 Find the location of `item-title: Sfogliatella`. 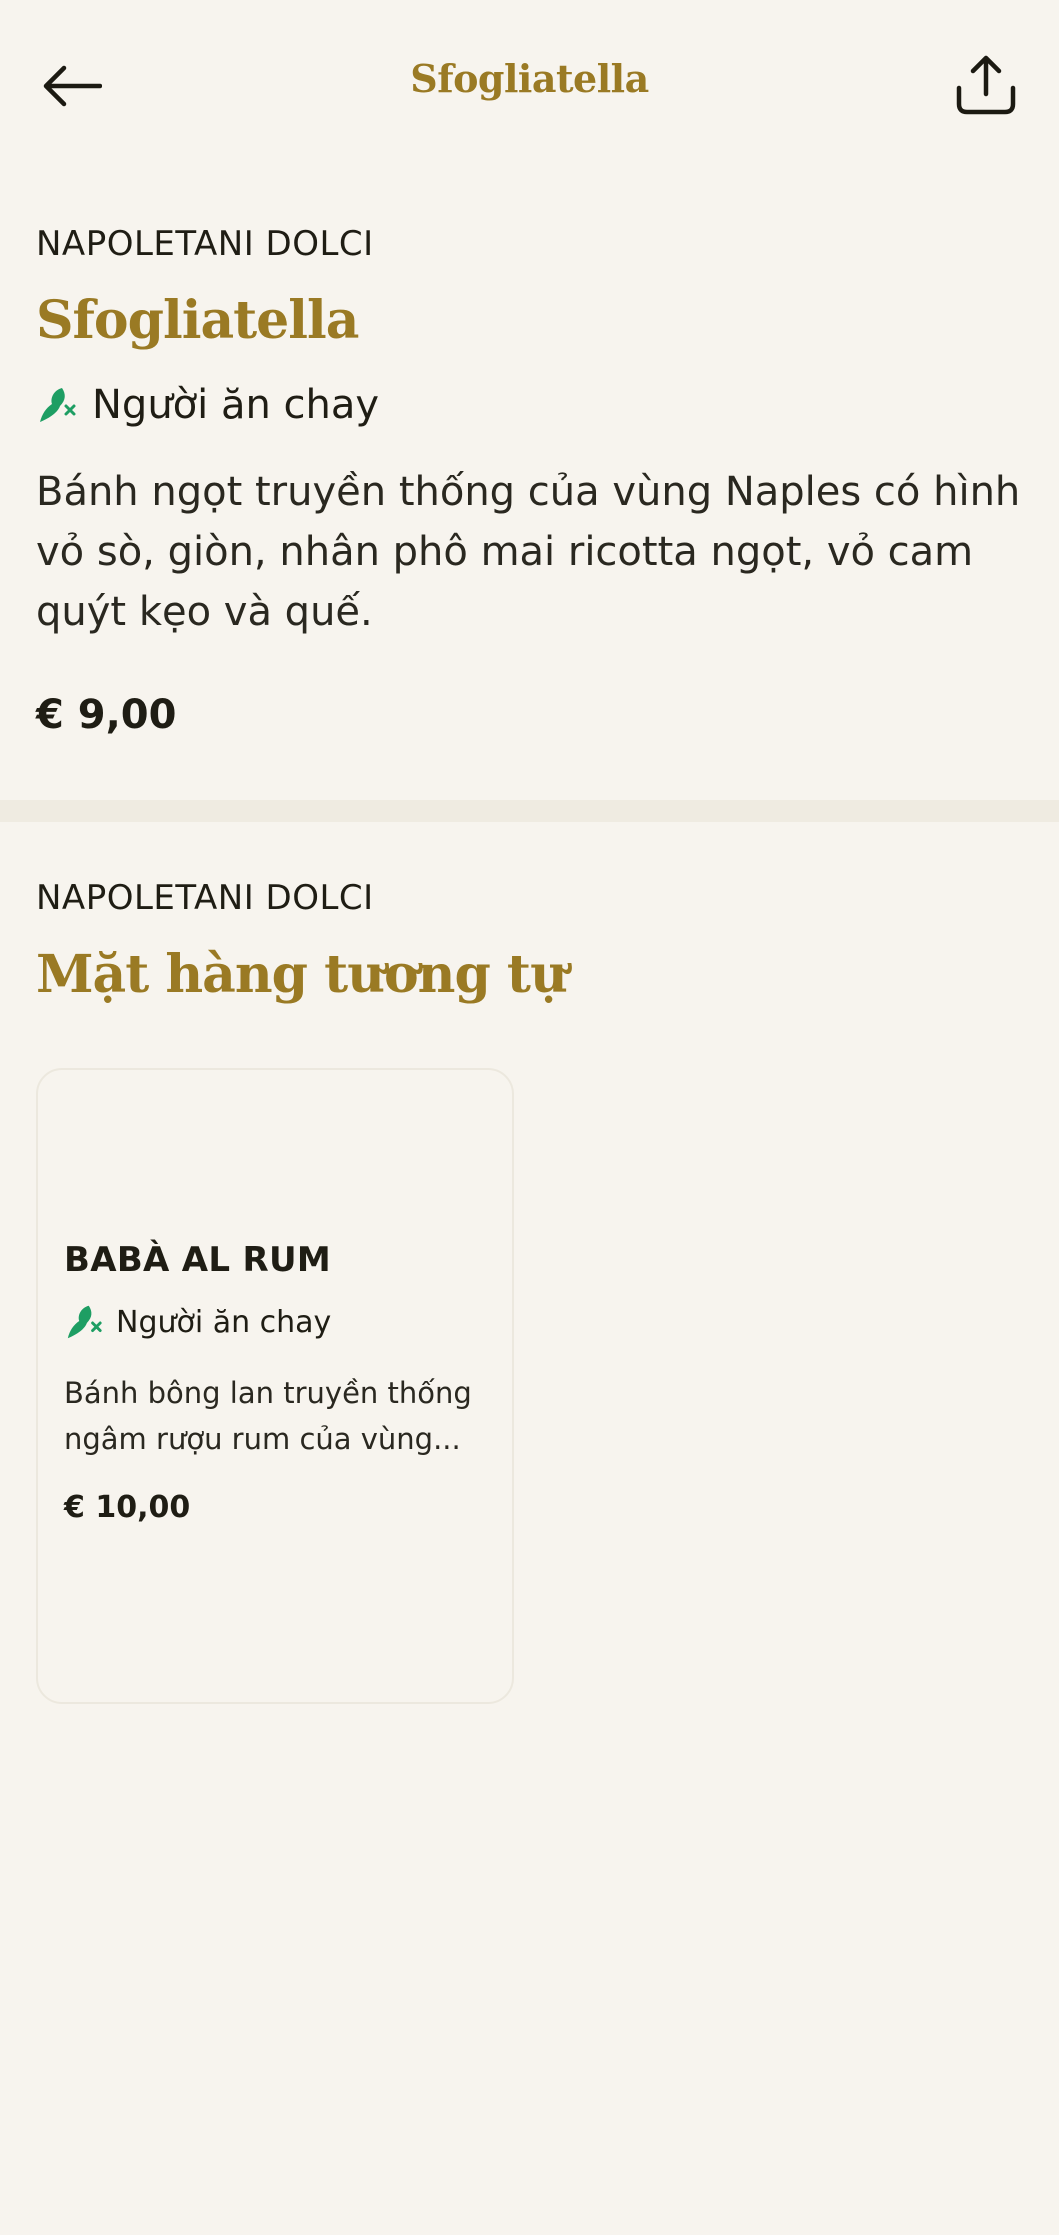

item-title: Sfogliatella is located at coordinates (197, 320).